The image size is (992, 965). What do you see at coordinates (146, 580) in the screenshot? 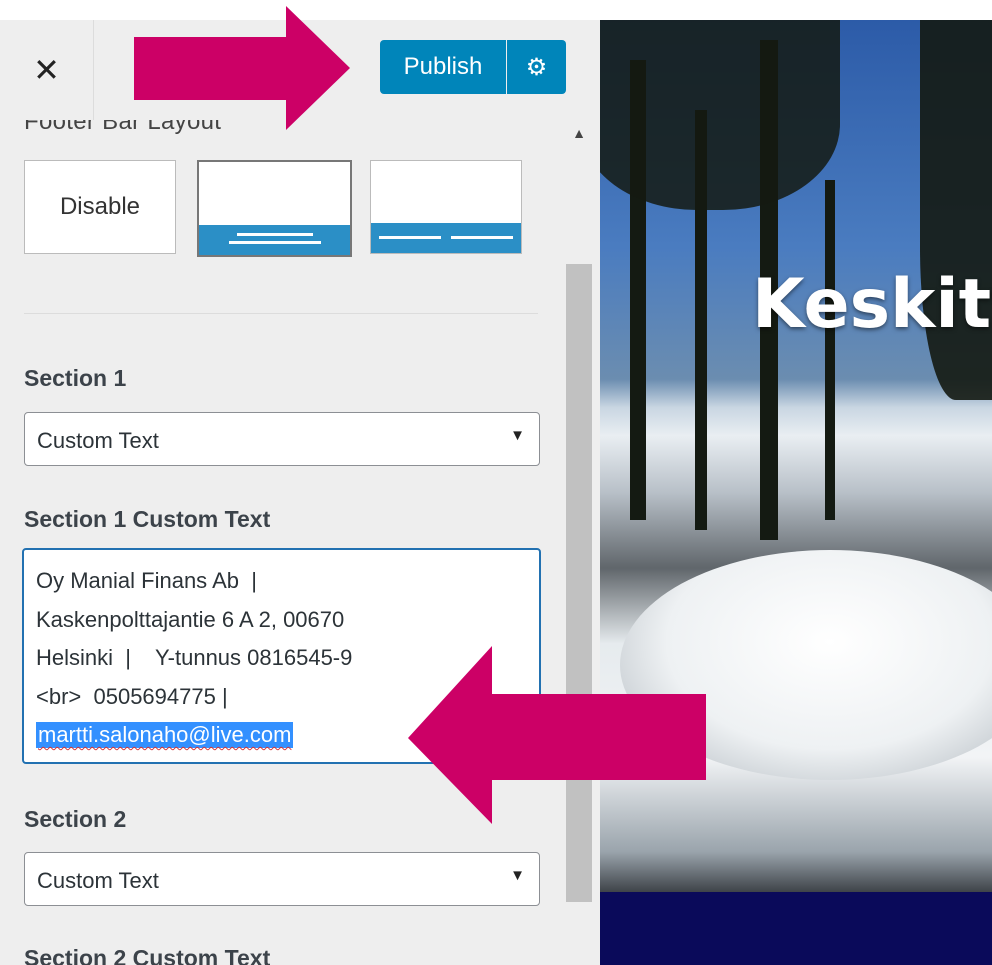
I see `custom-text-line: Oy Manial Finans Ab |` at bounding box center [146, 580].